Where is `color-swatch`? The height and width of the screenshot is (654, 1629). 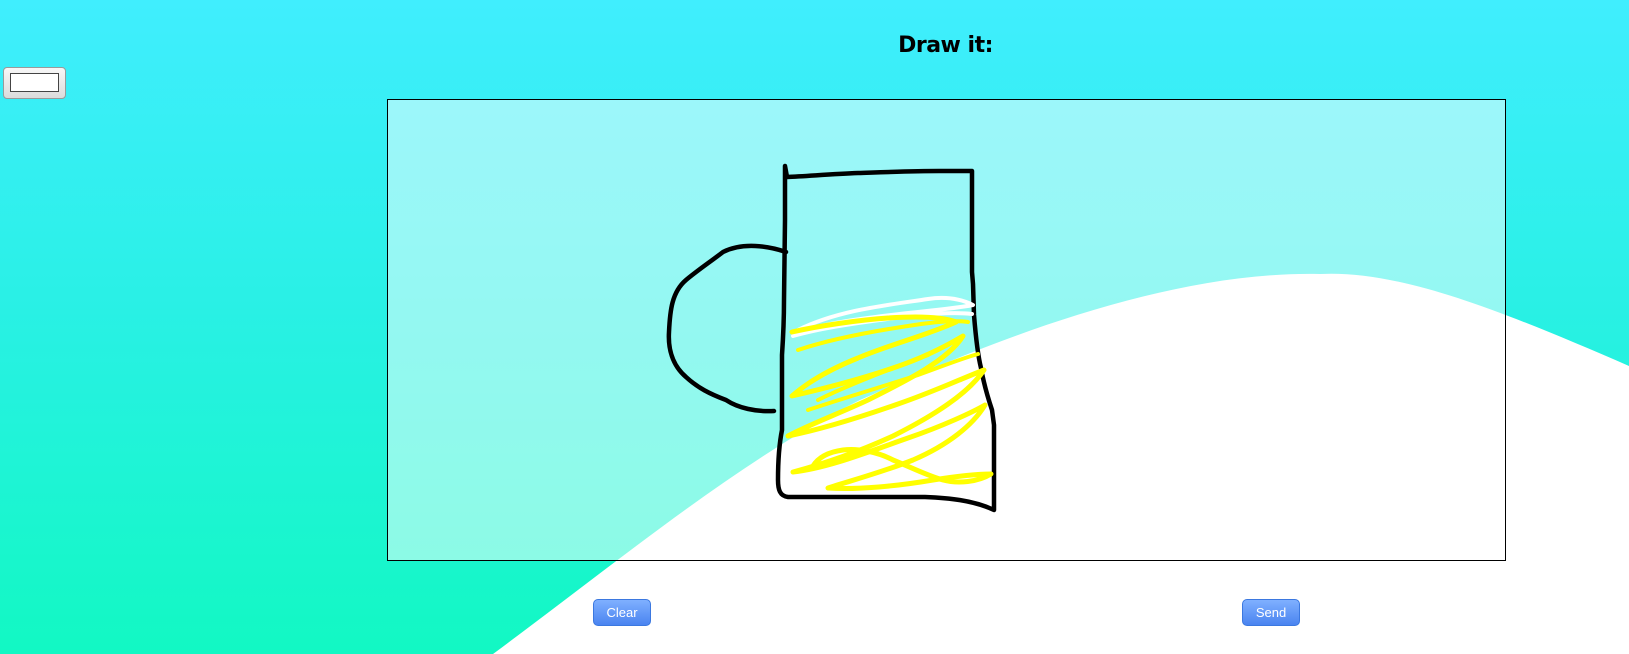 color-swatch is located at coordinates (34, 82).